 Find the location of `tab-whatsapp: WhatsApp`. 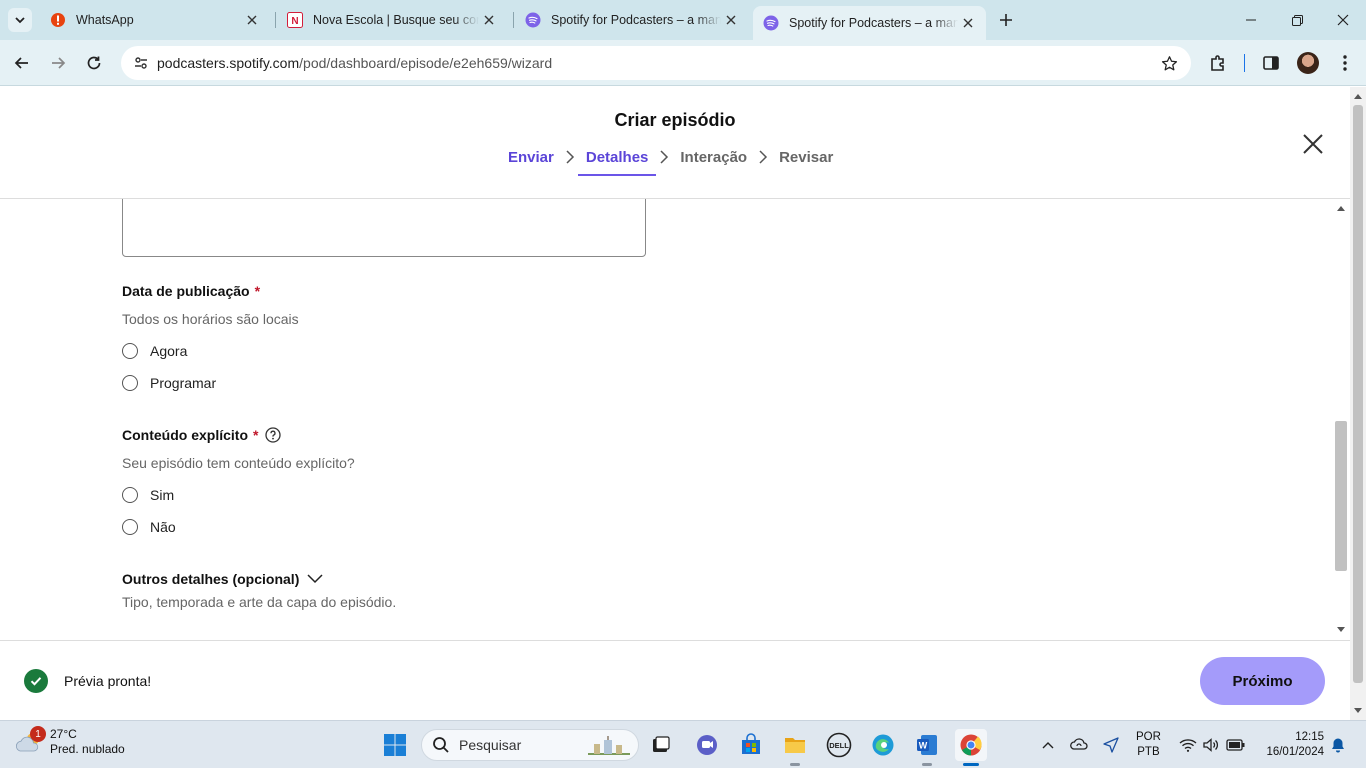

tab-whatsapp: WhatsApp is located at coordinates (156, 20).